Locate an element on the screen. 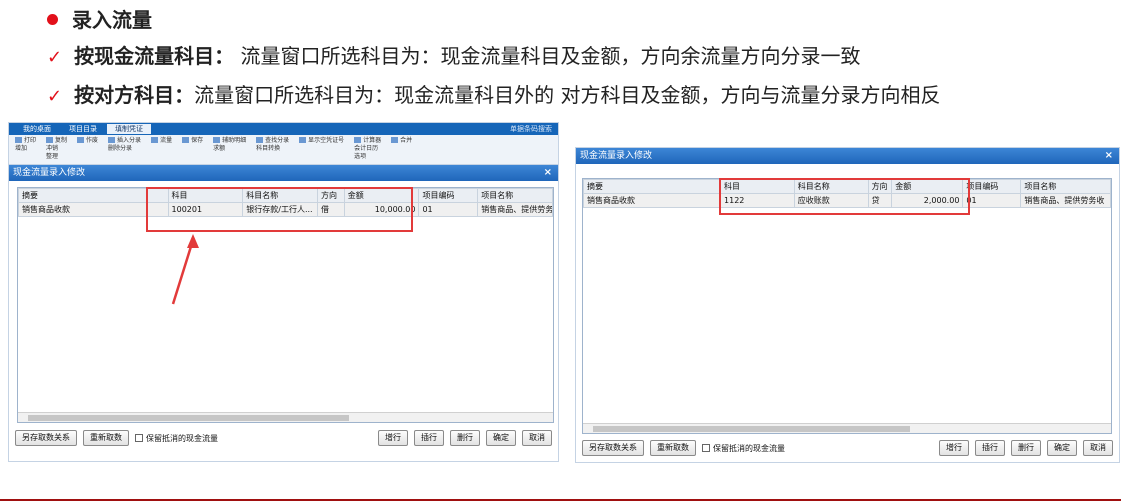 This screenshot has height=501, width=1121. toolbar-col-11: 合并 is located at coordinates (401, 141).